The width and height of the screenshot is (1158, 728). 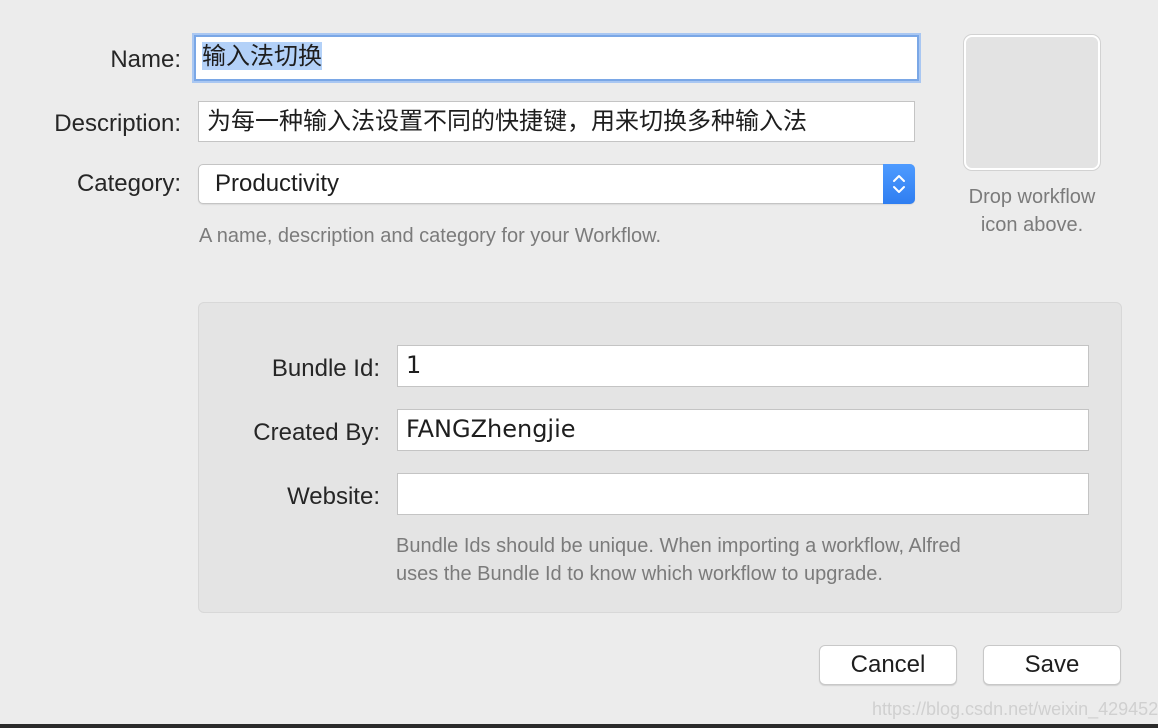 I want to click on drop-icon-hint-line1: Drop workflow, so click(x=1032, y=197).